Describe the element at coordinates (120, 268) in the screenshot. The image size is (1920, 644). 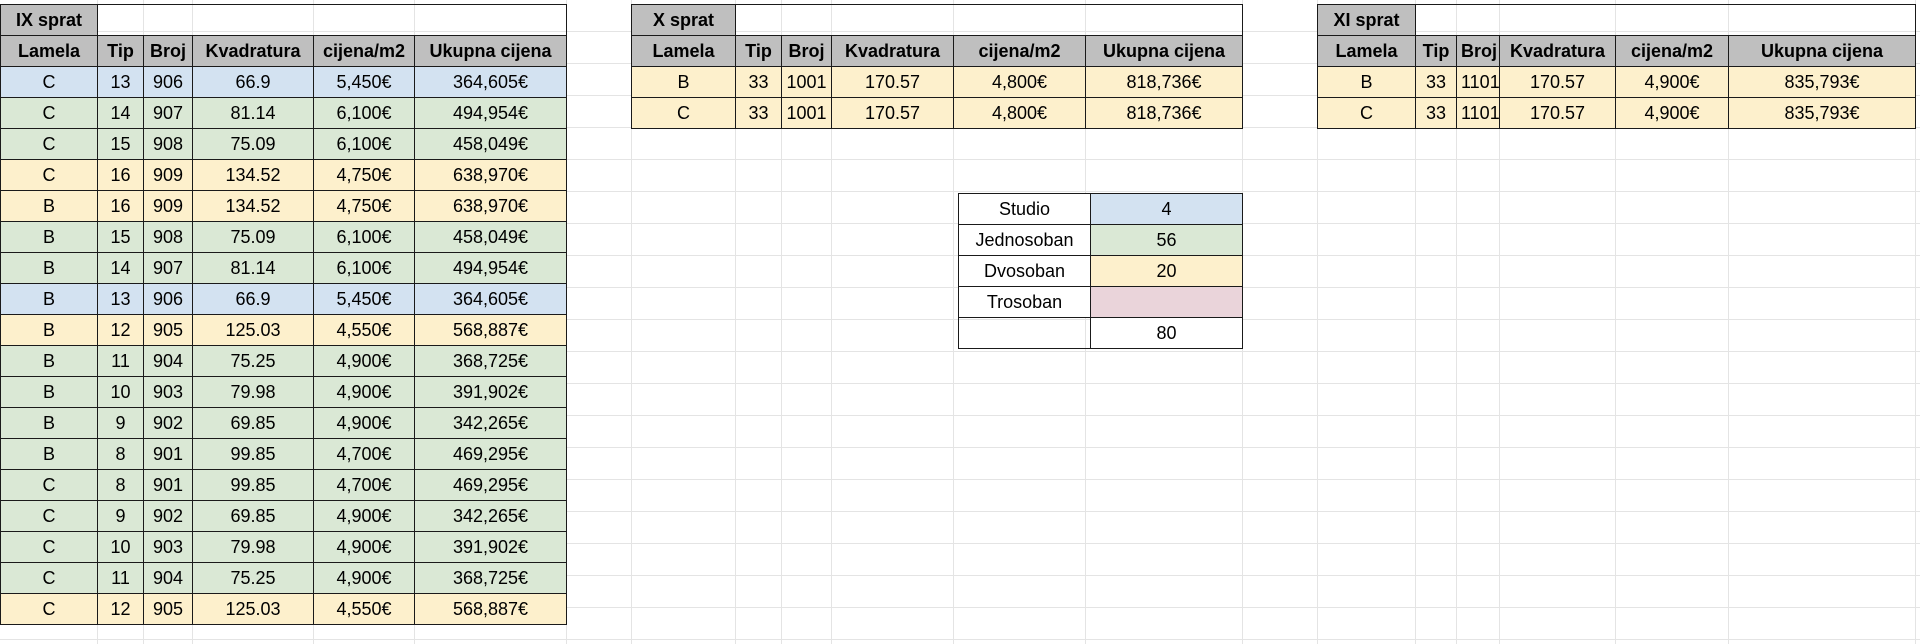
I see `cell-tip: 14` at that location.